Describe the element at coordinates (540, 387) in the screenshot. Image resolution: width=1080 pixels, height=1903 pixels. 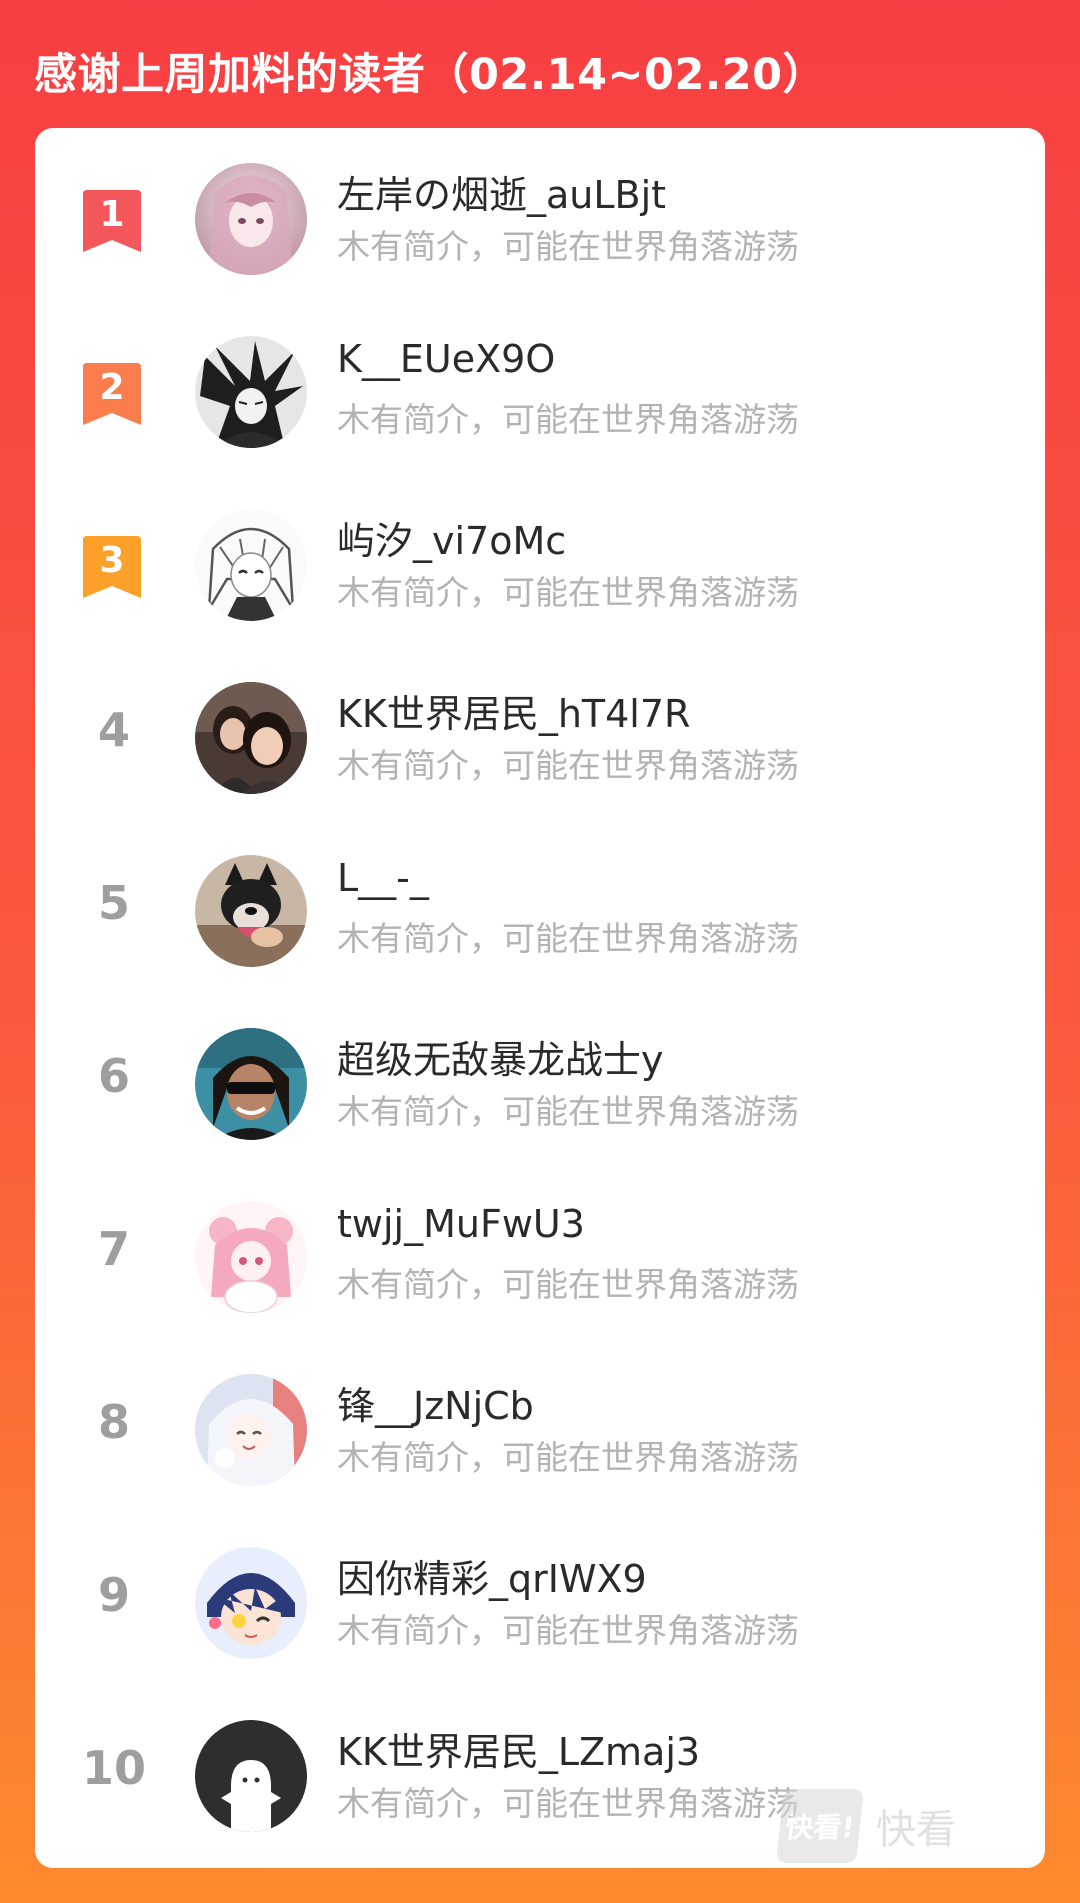
I see `reader-row-2: 2 K__EUeX9O 木有简介，可能在世界角落游荡` at that location.